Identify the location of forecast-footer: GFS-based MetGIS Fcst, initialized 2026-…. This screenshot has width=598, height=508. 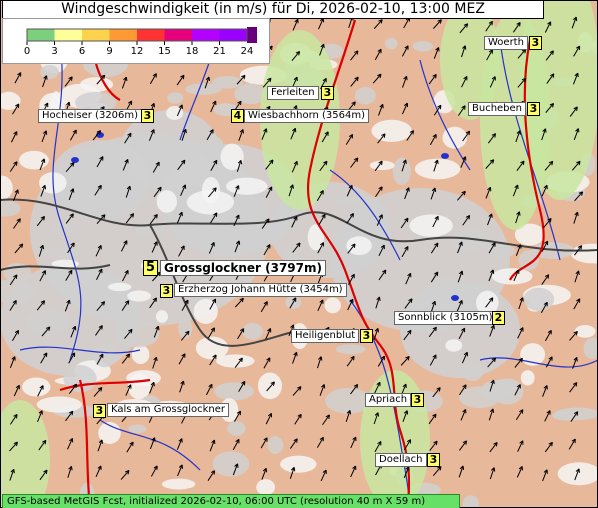
(231, 501).